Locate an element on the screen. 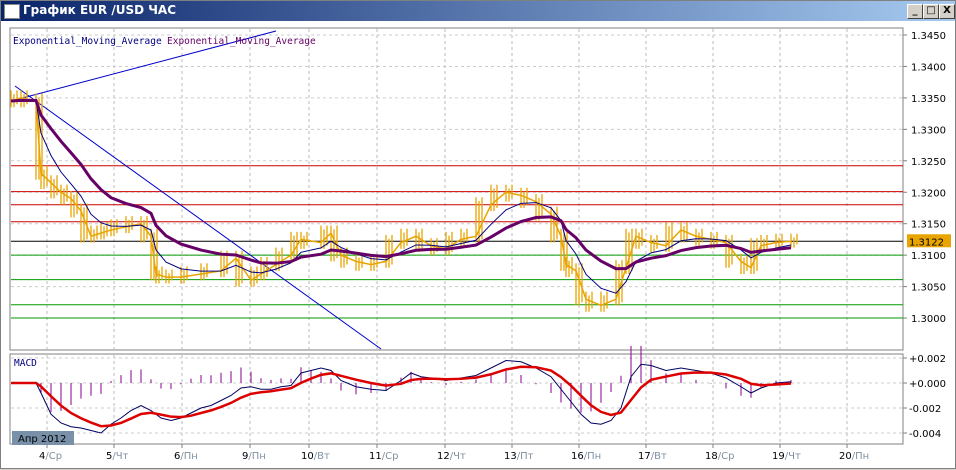 Image resolution: width=956 pixels, height=470 pixels. price-axis-label: 1.3000 is located at coordinates (928, 319).